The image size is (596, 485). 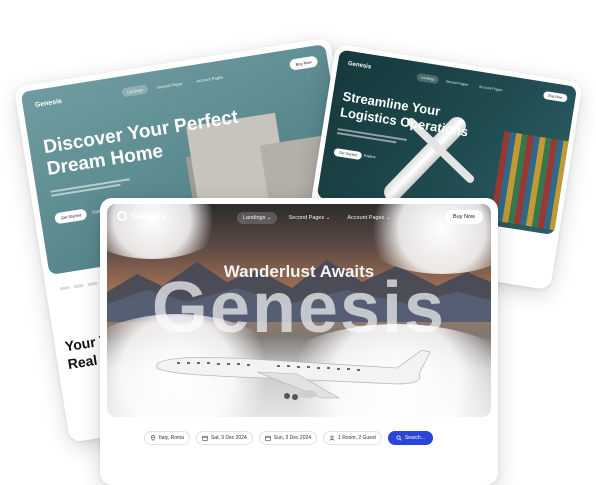 I want to click on nav-landings: Landings ⌄, so click(x=257, y=218).